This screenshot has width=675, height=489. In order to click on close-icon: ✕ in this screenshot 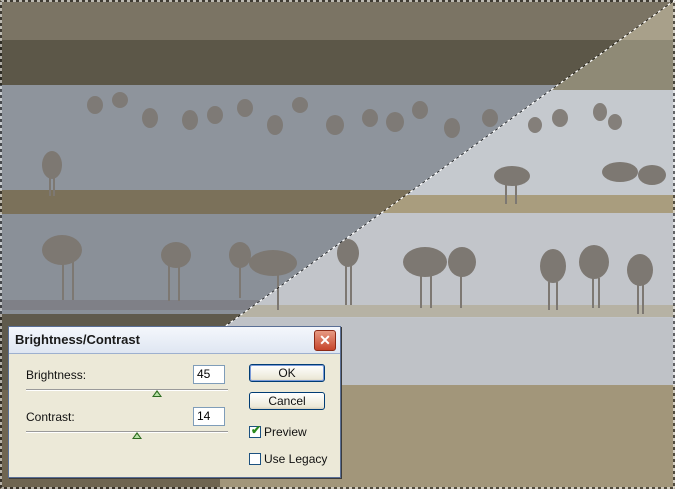, I will do `click(325, 340)`.